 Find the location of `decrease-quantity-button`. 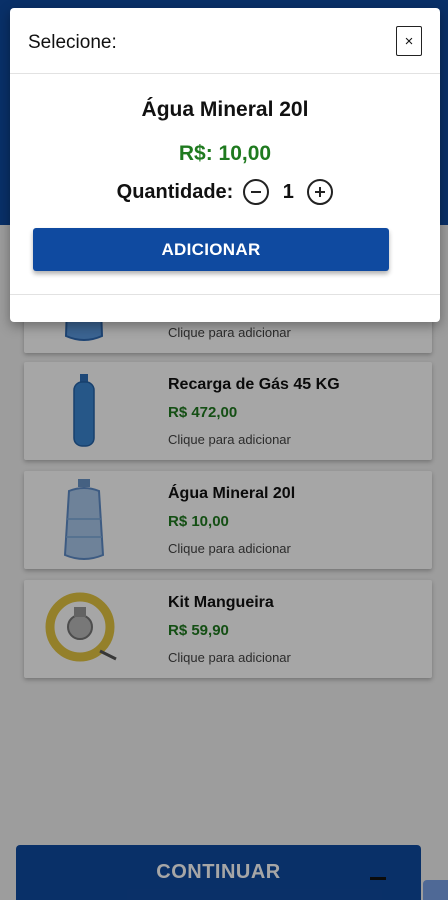

decrease-quantity-button is located at coordinates (256, 192).